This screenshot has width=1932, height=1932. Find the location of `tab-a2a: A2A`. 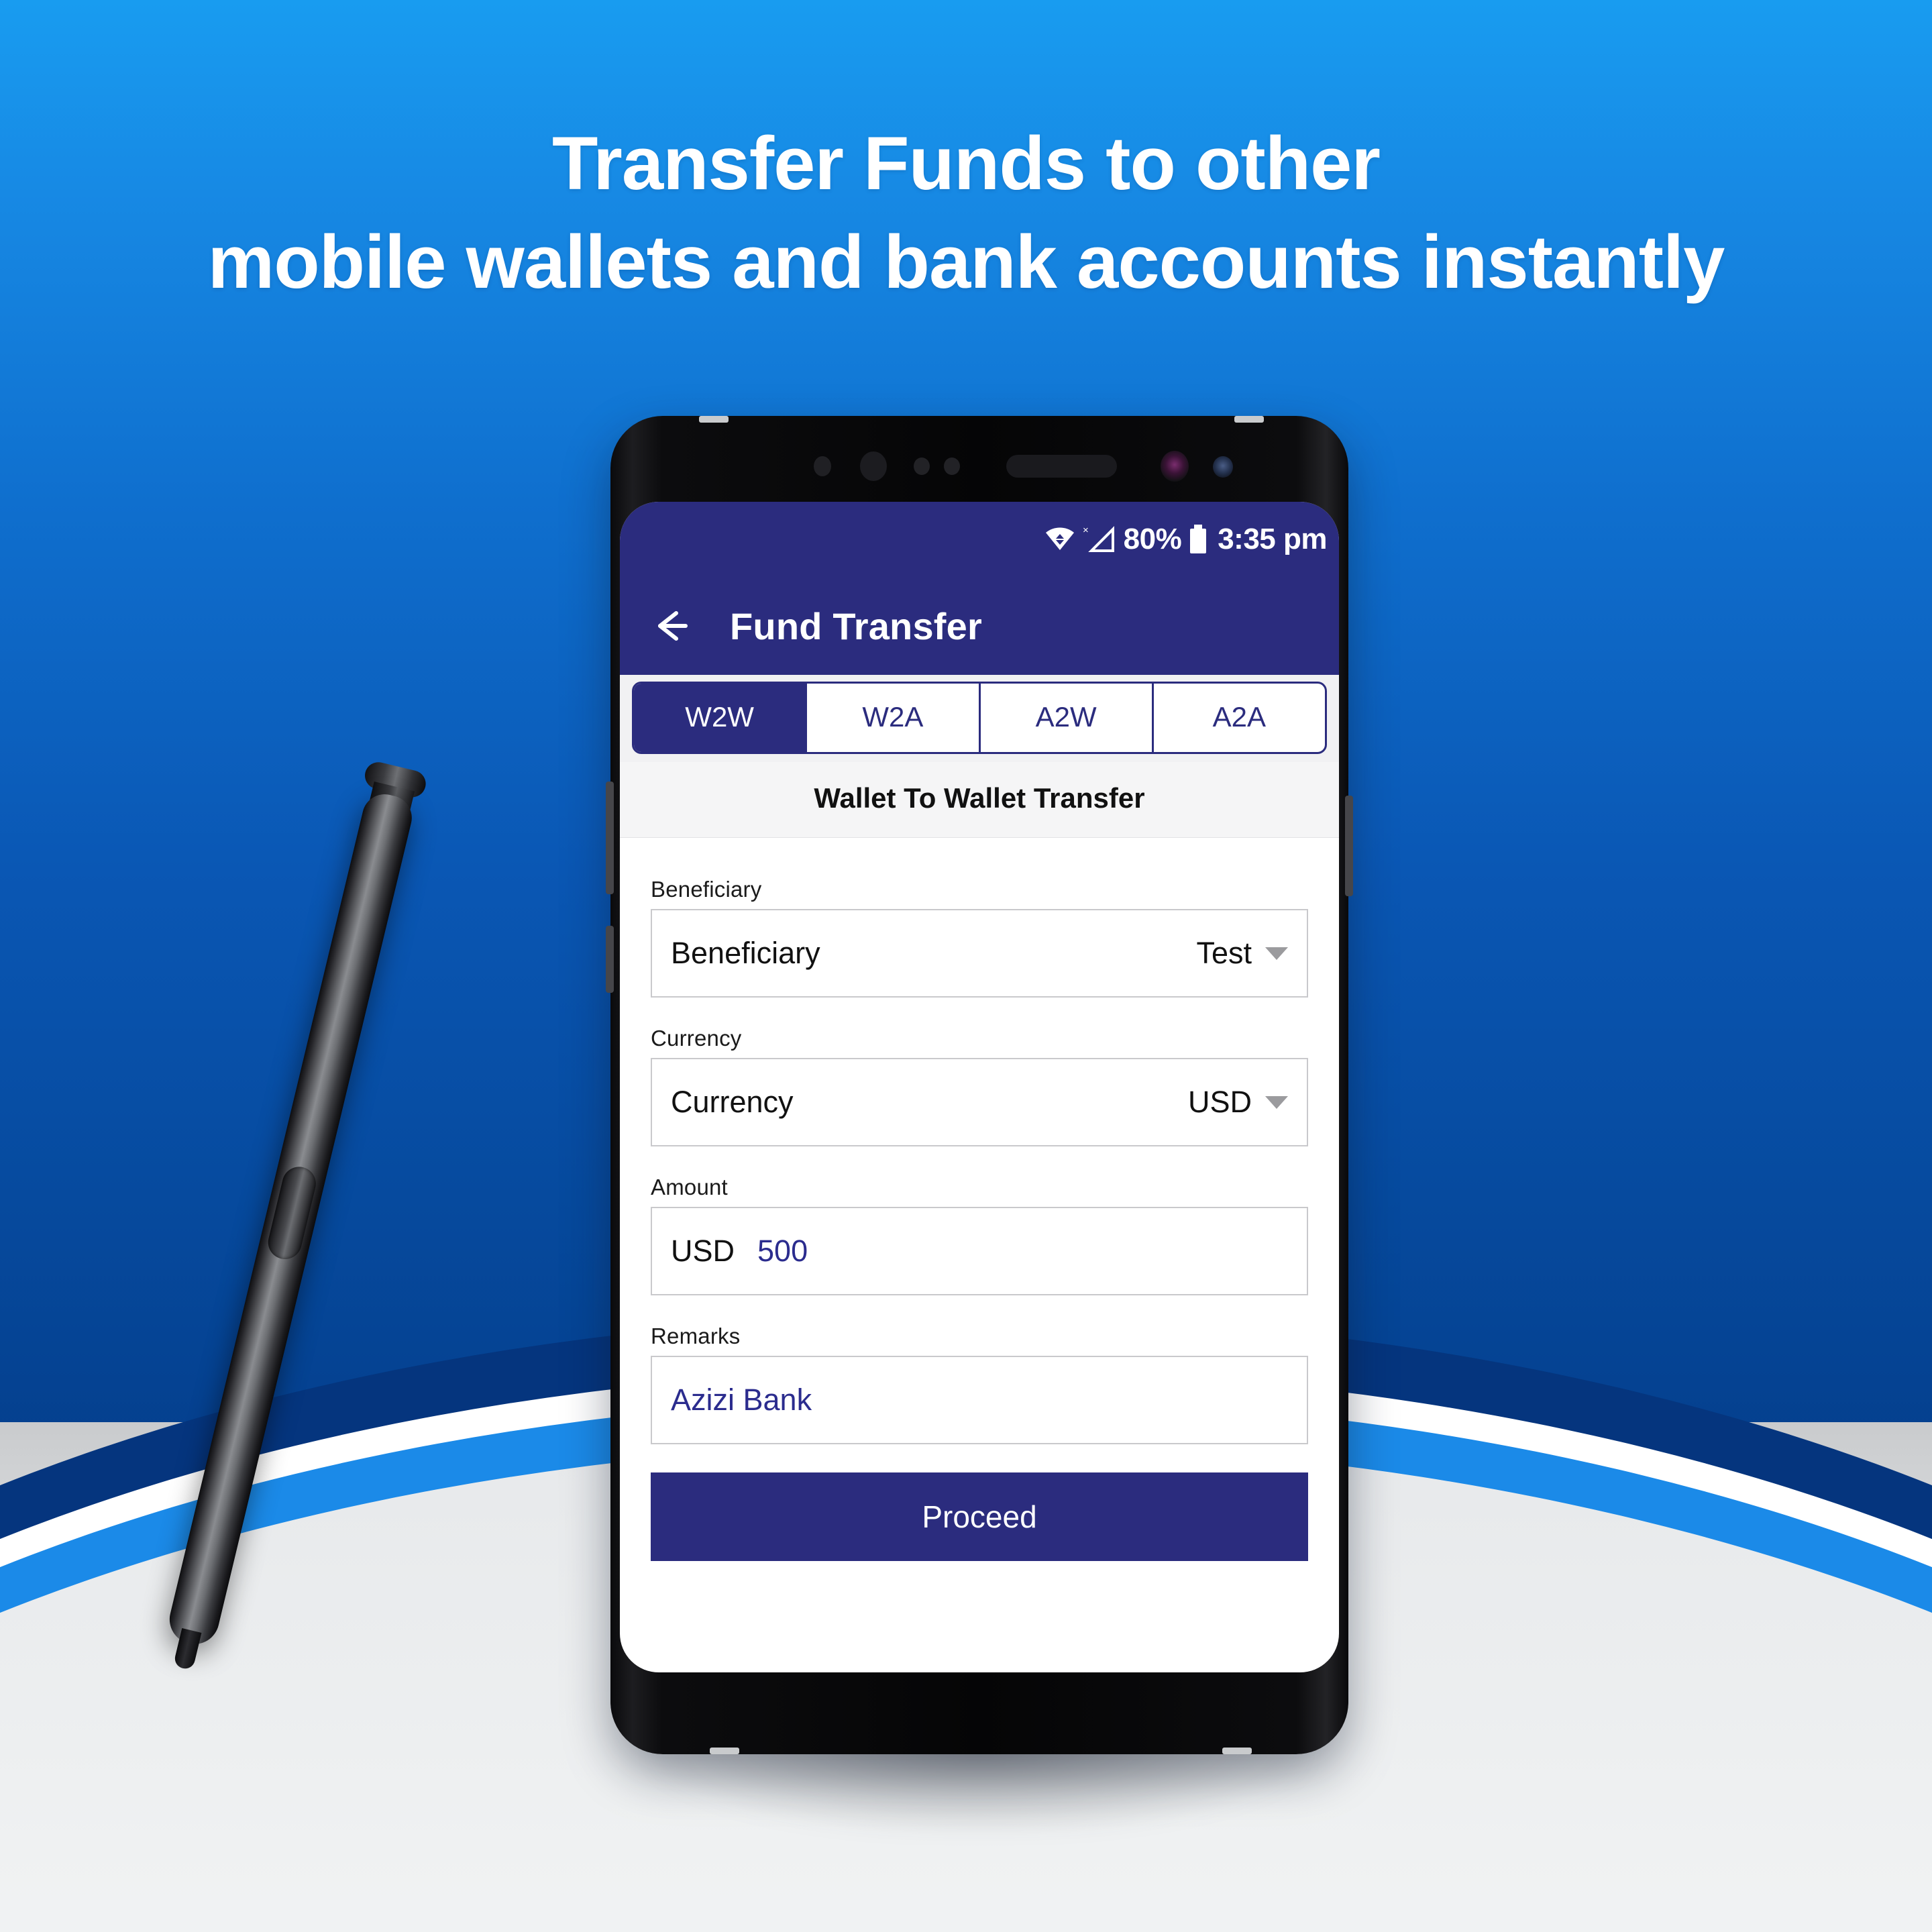

tab-a2a: A2A is located at coordinates (1239, 718).